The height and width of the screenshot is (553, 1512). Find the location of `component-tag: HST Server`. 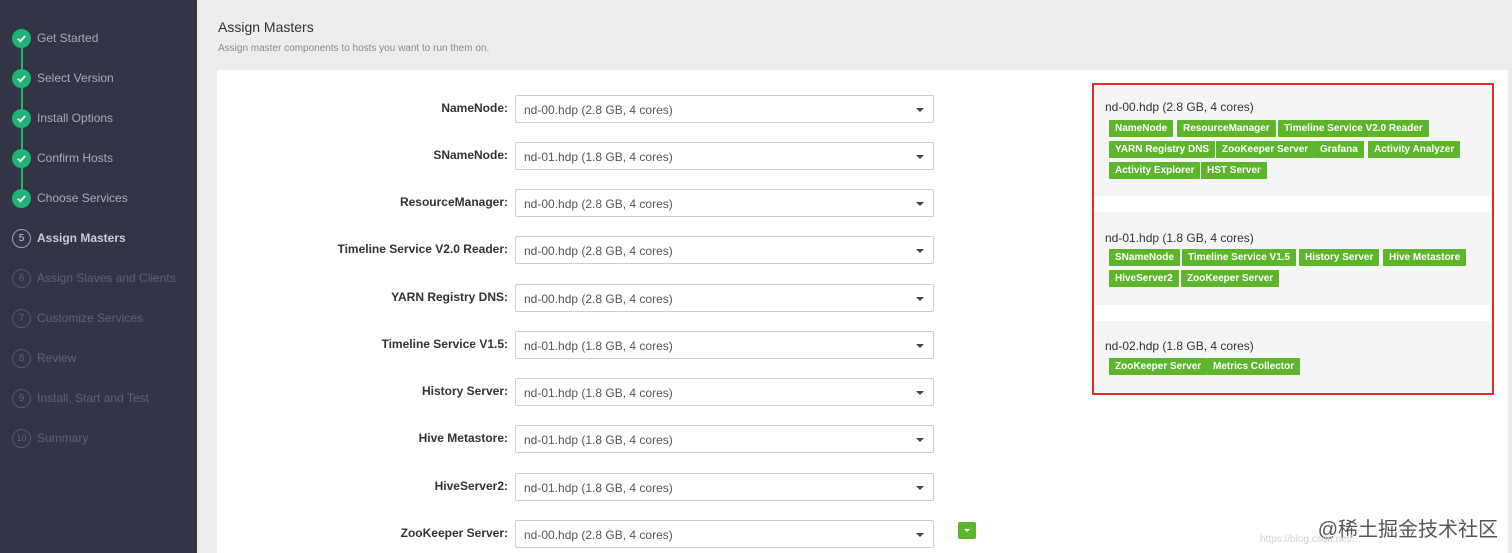

component-tag: HST Server is located at coordinates (1234, 170).